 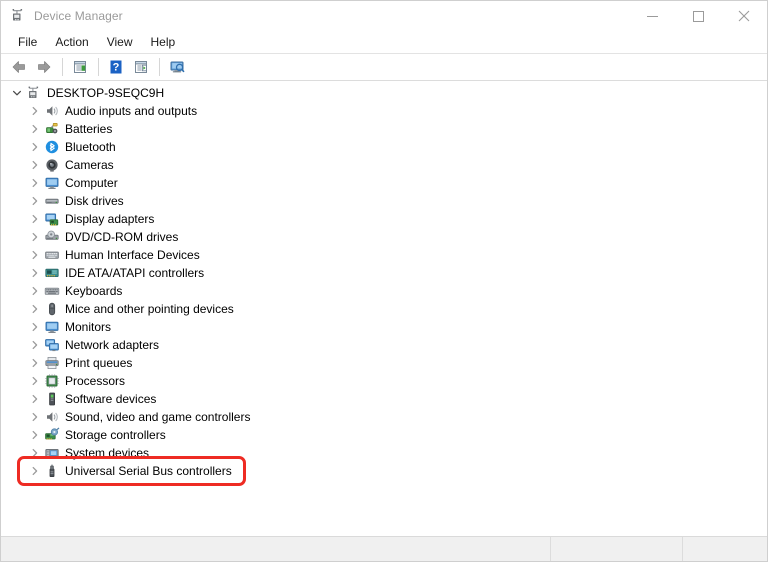 What do you see at coordinates (384, 255) in the screenshot?
I see `tree-item-human-interface-devices: Human Interface Devices` at bounding box center [384, 255].